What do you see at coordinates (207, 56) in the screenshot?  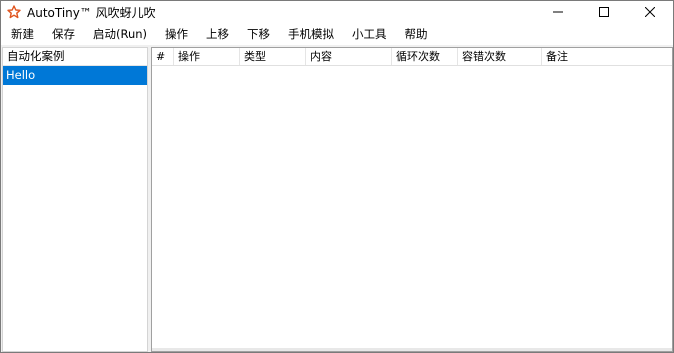 I see `column-header-operation: 操作` at bounding box center [207, 56].